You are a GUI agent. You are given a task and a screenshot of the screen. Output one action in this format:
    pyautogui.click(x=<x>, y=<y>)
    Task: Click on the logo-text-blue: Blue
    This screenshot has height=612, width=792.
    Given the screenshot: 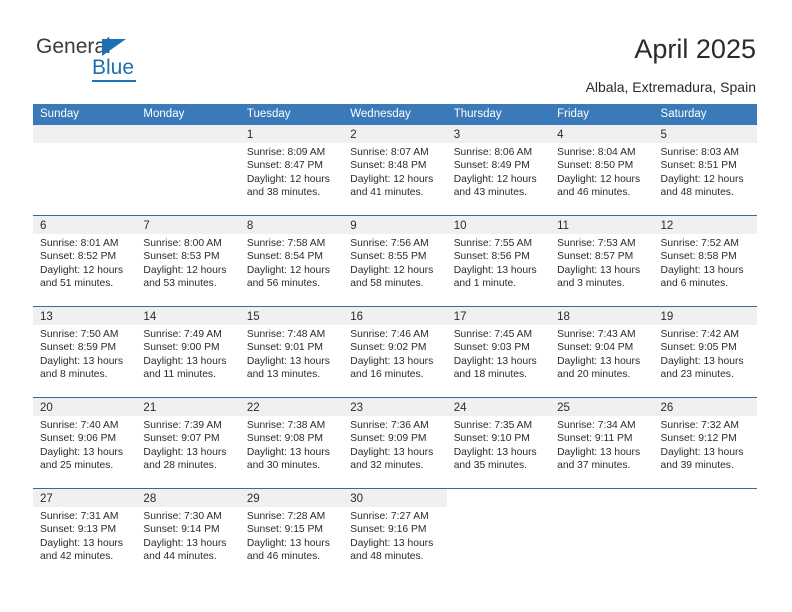 What is the action you would take?
    pyautogui.click(x=113, y=67)
    